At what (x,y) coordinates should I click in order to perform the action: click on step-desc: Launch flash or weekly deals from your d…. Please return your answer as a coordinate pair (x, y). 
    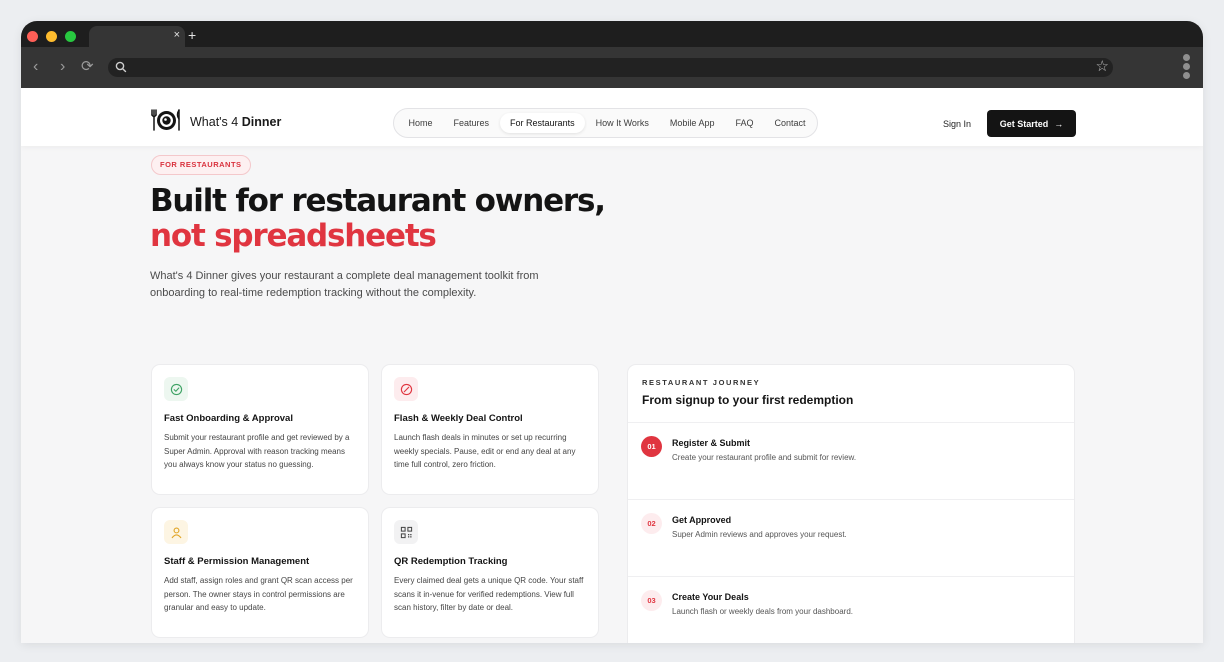
    Looking at the image, I should click on (762, 611).